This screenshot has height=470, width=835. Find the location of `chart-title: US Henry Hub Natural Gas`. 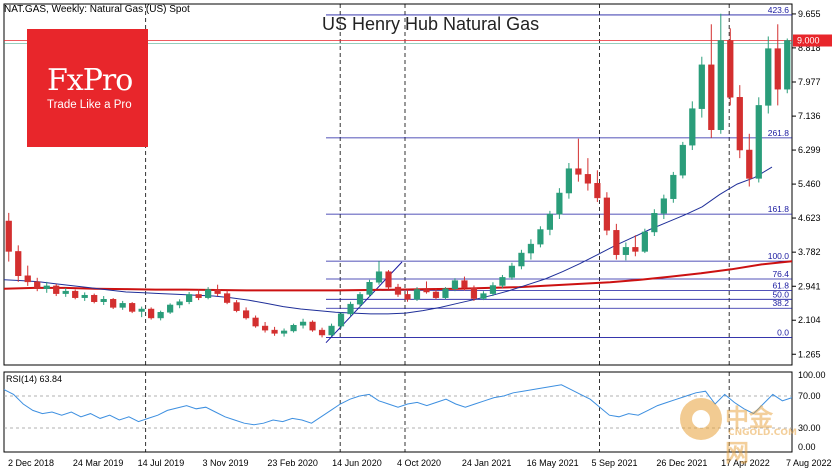

chart-title: US Henry Hub Natural Gas is located at coordinates (431, 24).